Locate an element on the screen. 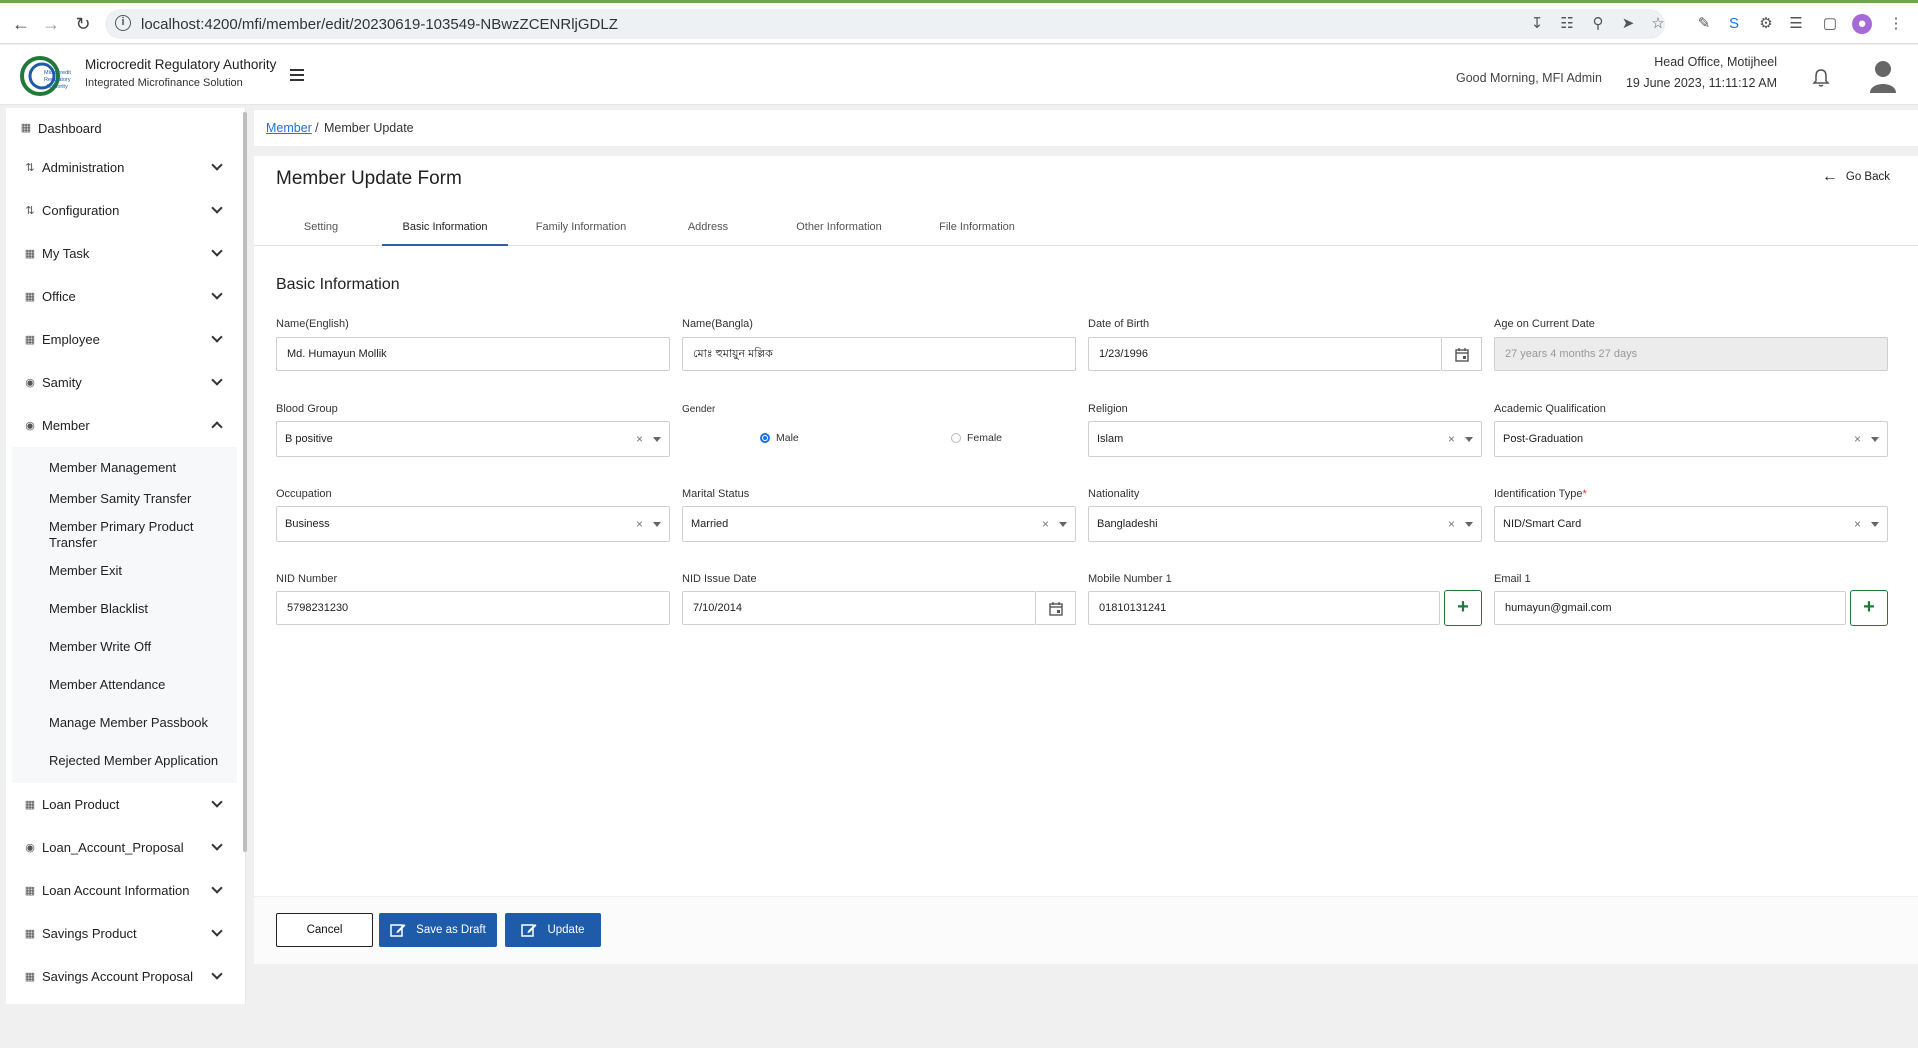  cancel-button: Cancel is located at coordinates (324, 930).